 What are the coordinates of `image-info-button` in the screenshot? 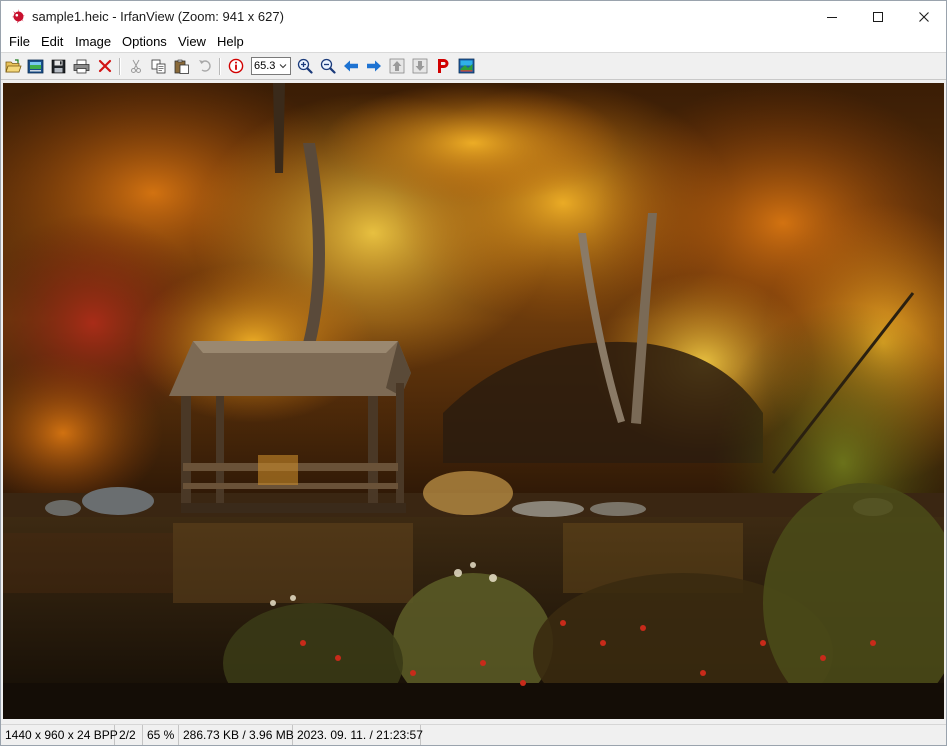 It's located at (236, 66).